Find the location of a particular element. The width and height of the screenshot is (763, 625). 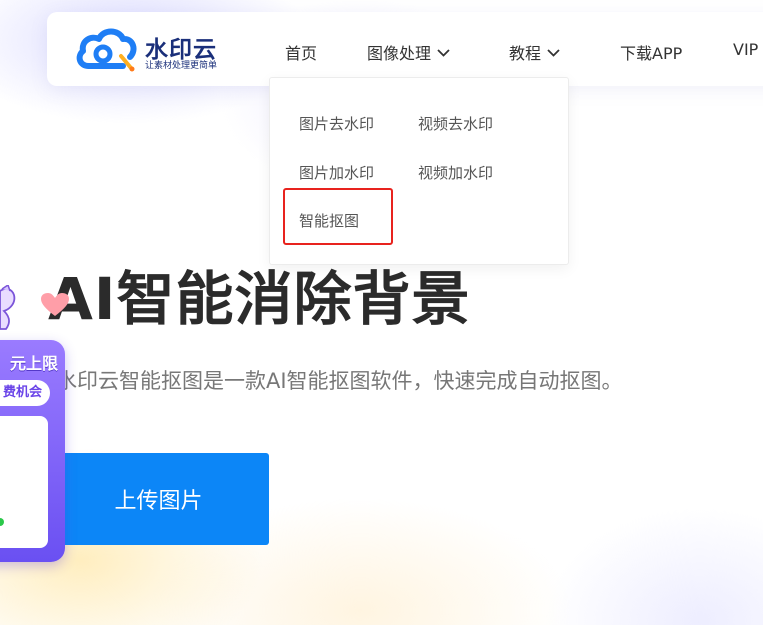

nav-item-home: 首页 is located at coordinates (301, 52).